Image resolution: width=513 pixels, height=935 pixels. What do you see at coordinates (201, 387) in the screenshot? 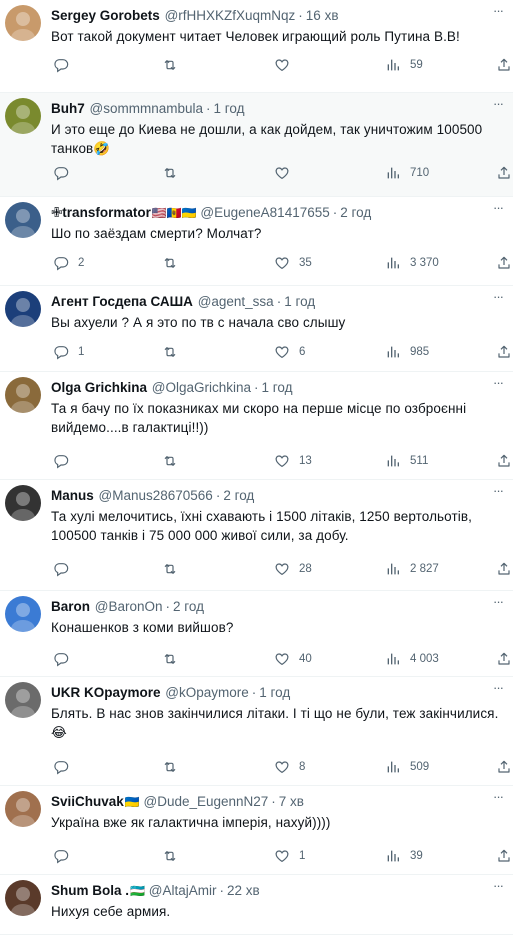
I see `user-handle: @OlgaGrichkina` at bounding box center [201, 387].